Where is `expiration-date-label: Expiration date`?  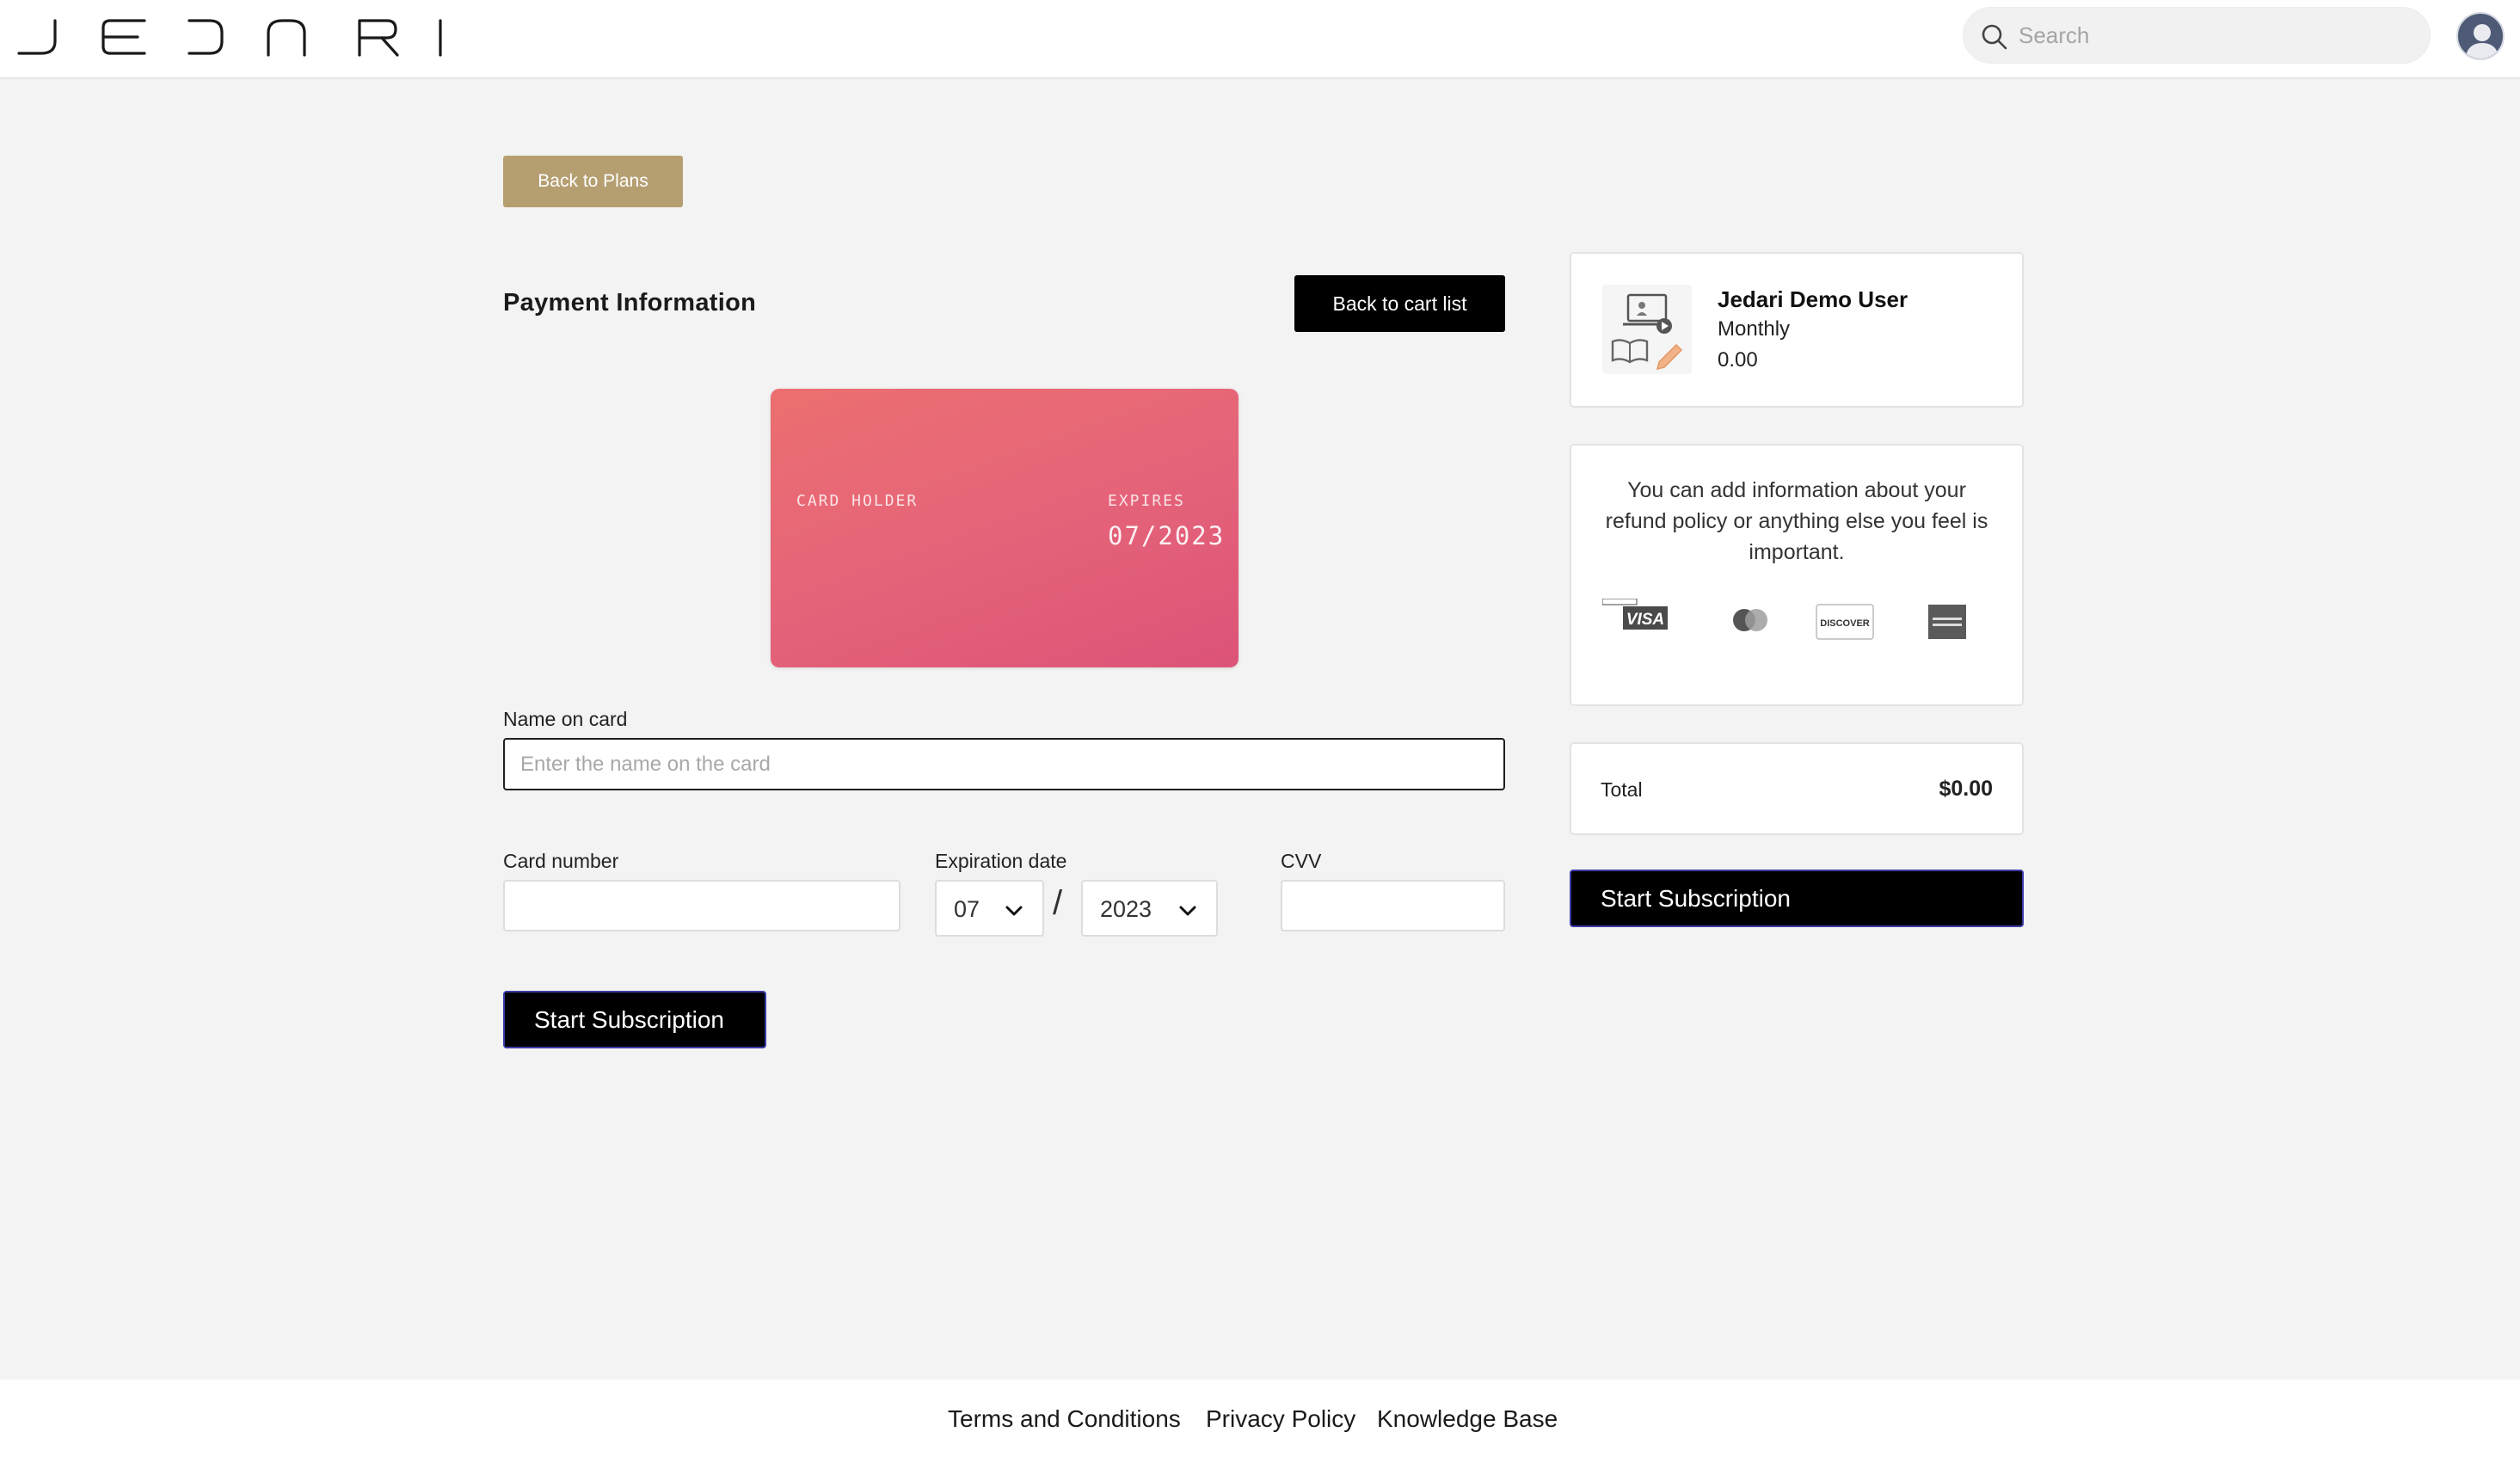
expiration-date-label: Expiration date is located at coordinates (1001, 861).